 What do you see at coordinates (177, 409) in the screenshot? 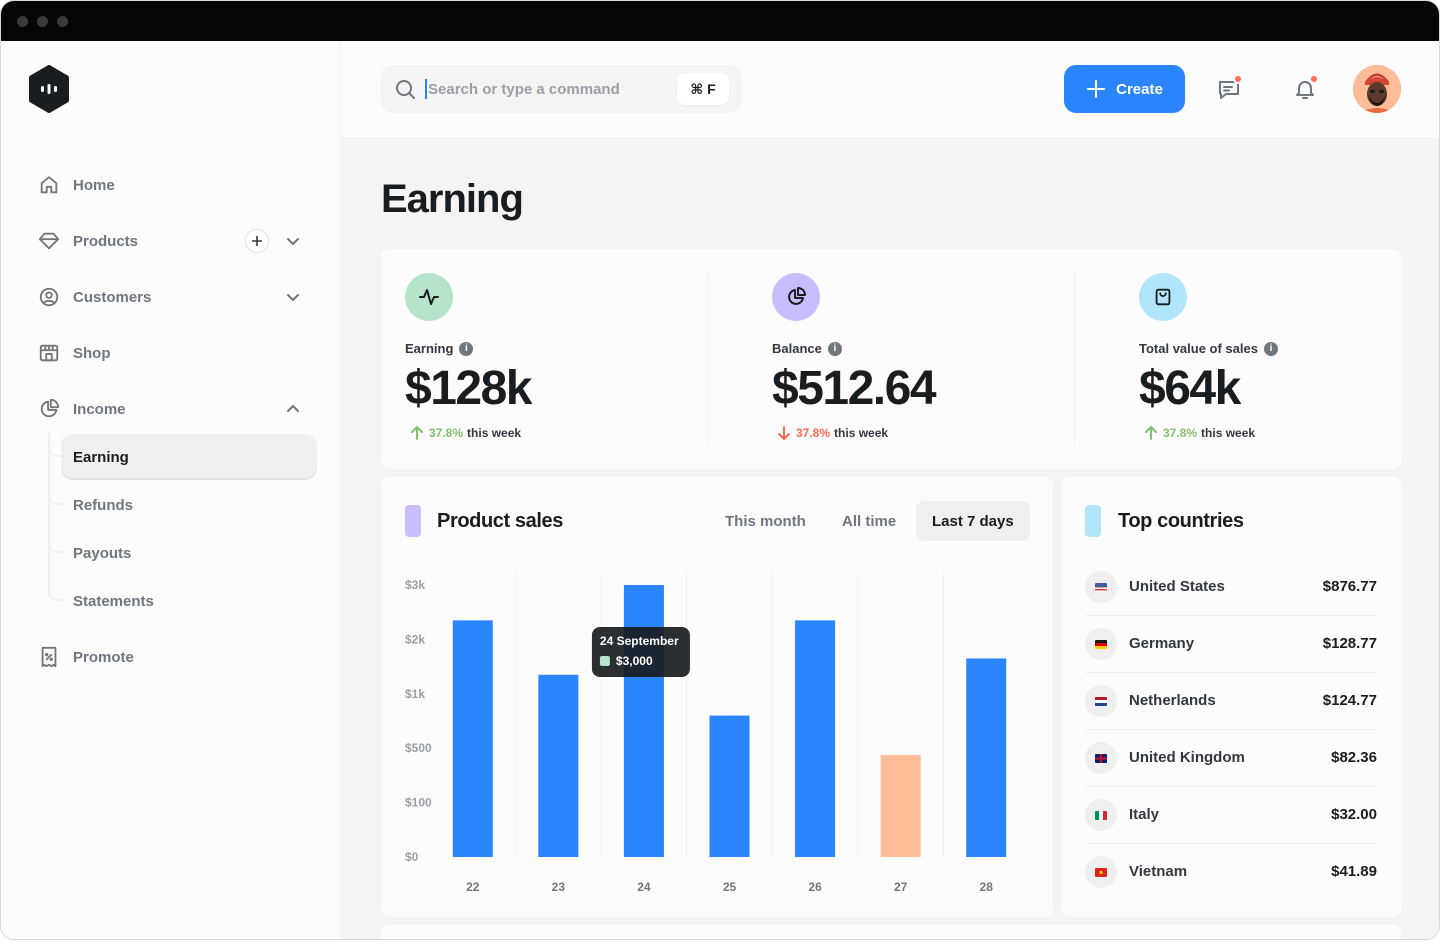
I see `sidebar-item-income: Income` at bounding box center [177, 409].